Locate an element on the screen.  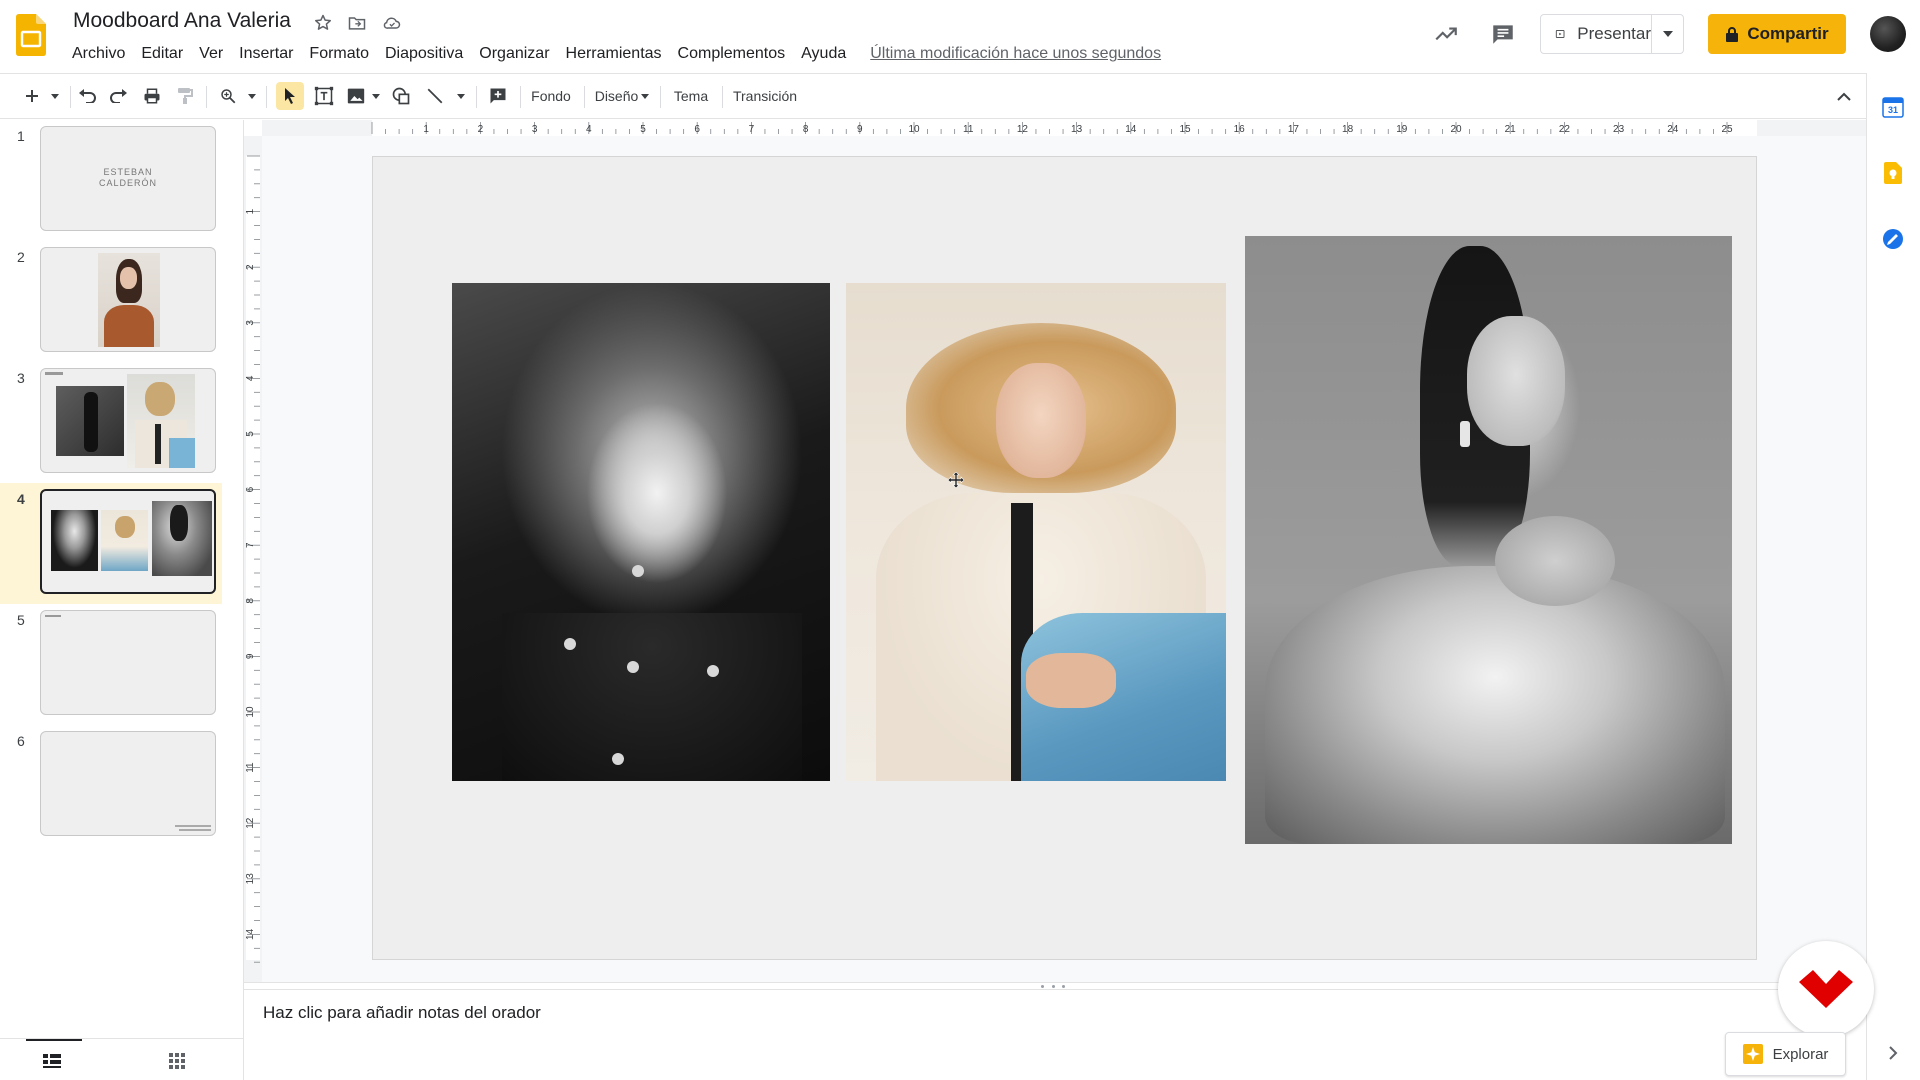
paint-format-button is located at coordinates (185, 96).